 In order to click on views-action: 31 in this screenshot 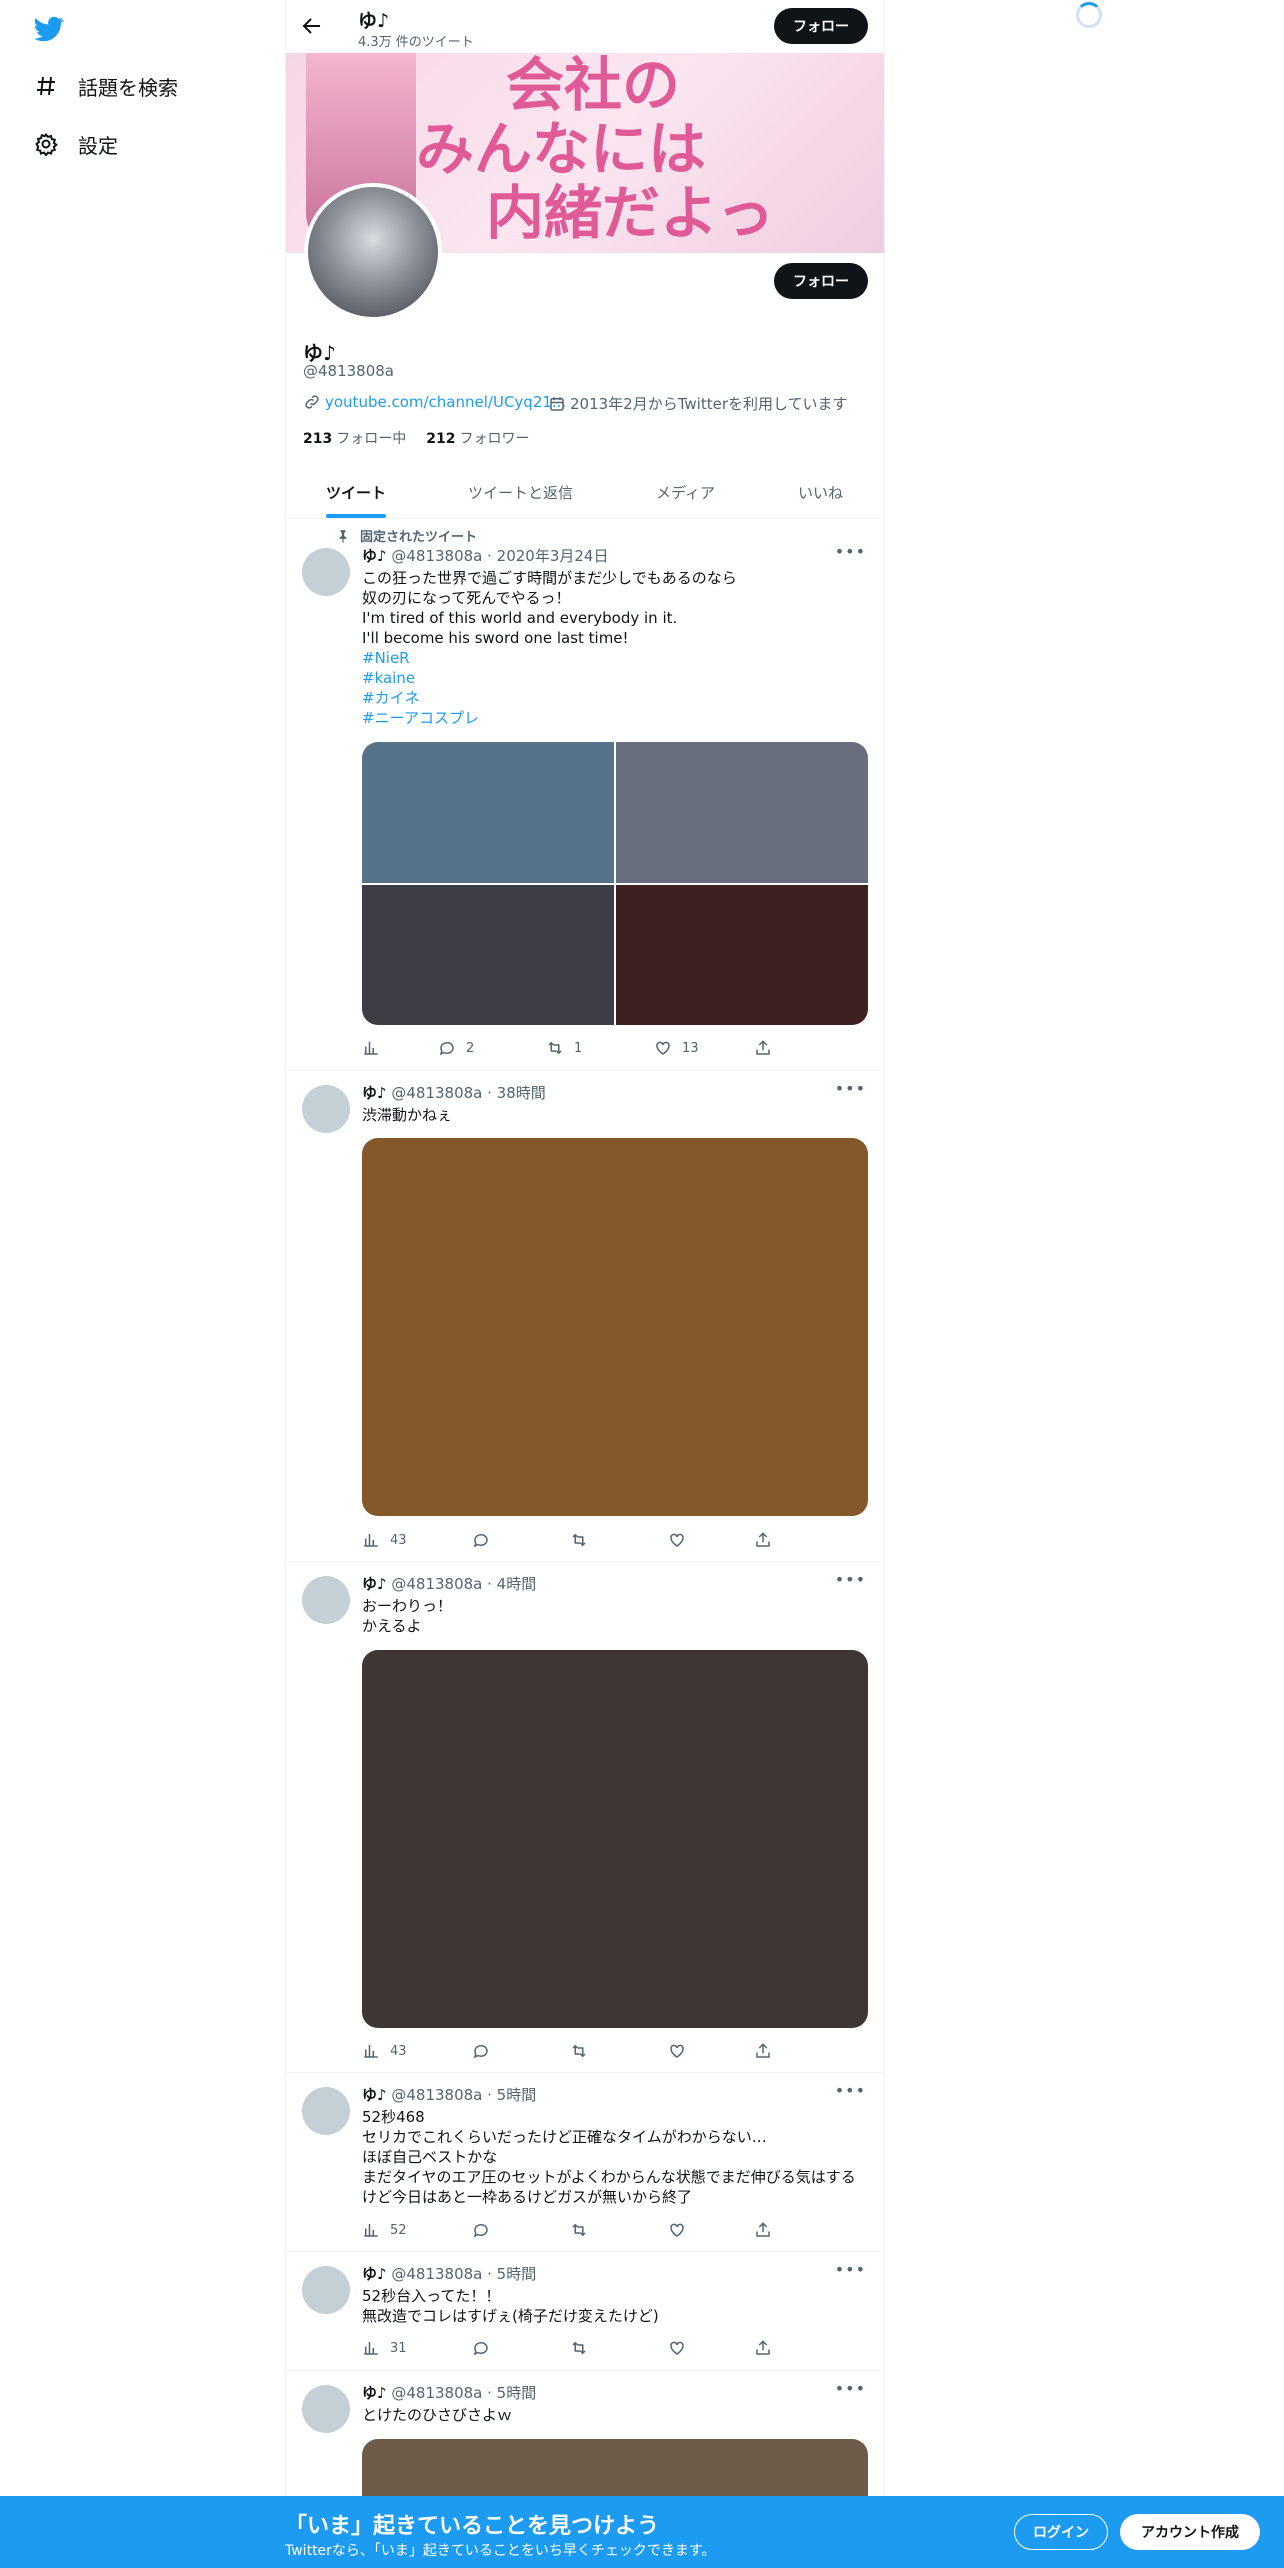, I will do `click(384, 2348)`.